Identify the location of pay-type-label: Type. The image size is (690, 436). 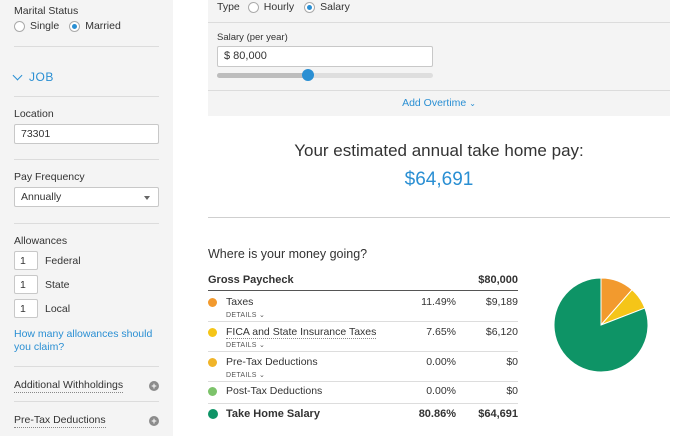
(228, 7).